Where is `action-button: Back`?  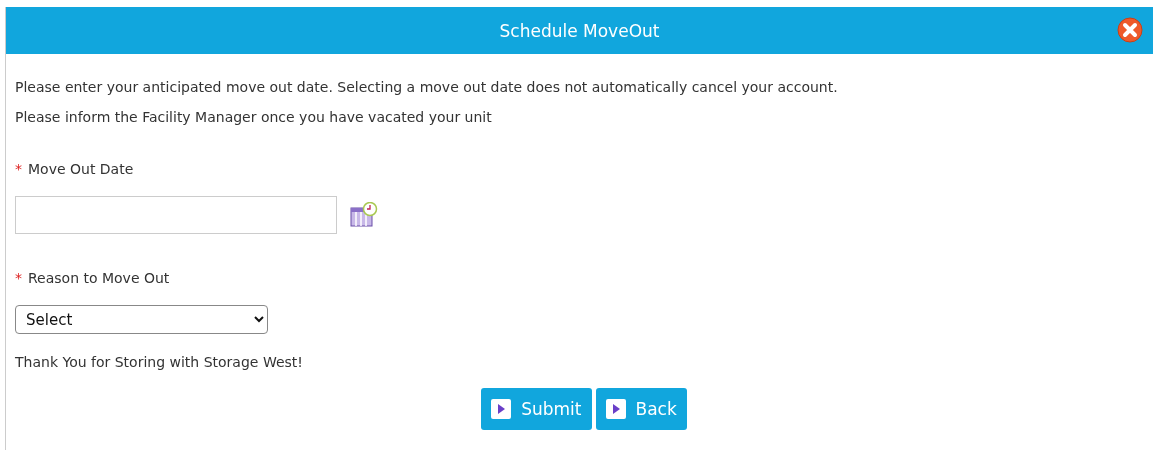
action-button: Back is located at coordinates (641, 409).